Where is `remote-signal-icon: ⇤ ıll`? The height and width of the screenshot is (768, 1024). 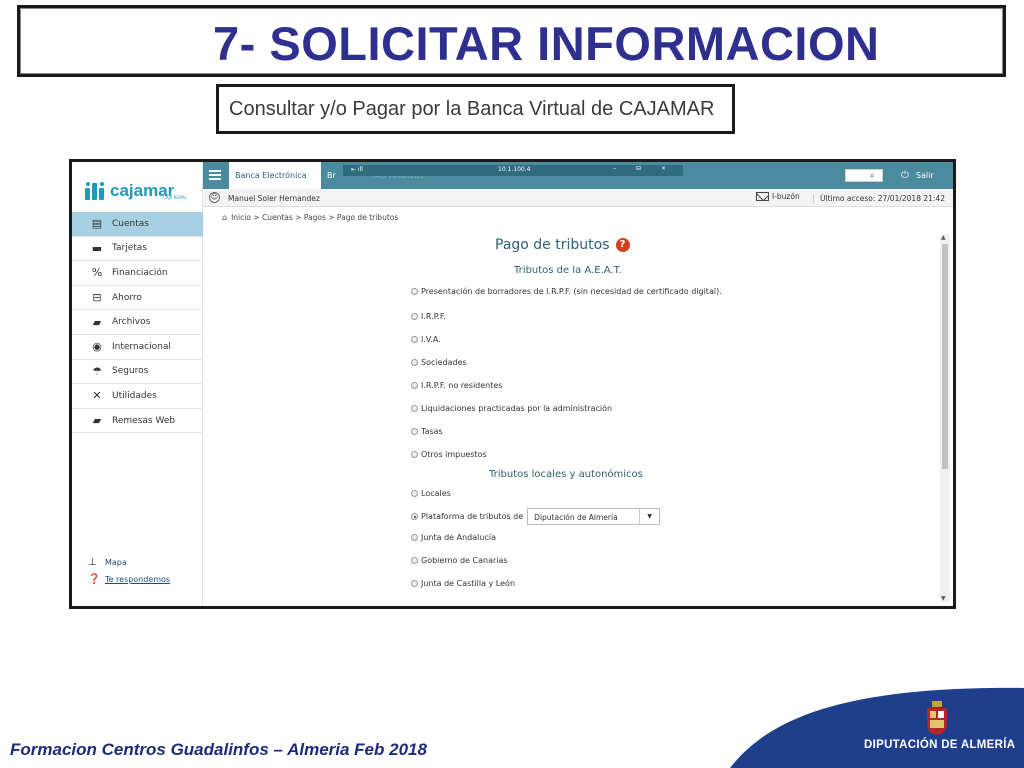
remote-signal-icon: ⇤ ıll is located at coordinates (357, 169).